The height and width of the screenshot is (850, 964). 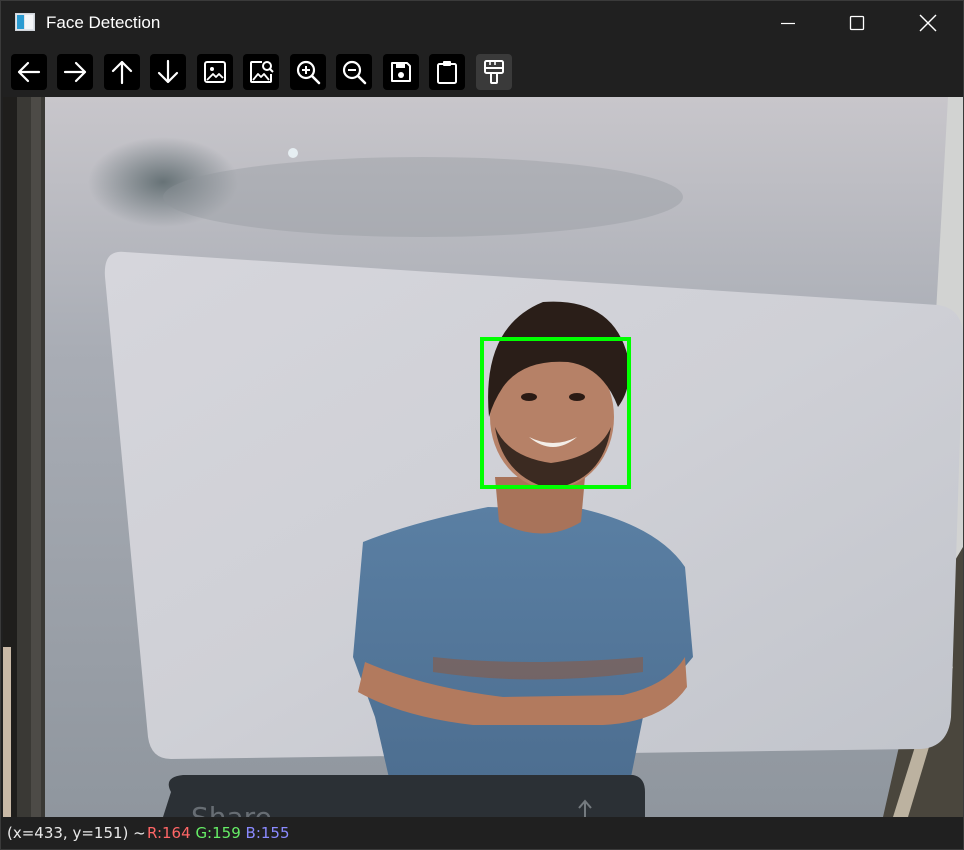 I want to click on paint-brush-icon, so click(x=494, y=72).